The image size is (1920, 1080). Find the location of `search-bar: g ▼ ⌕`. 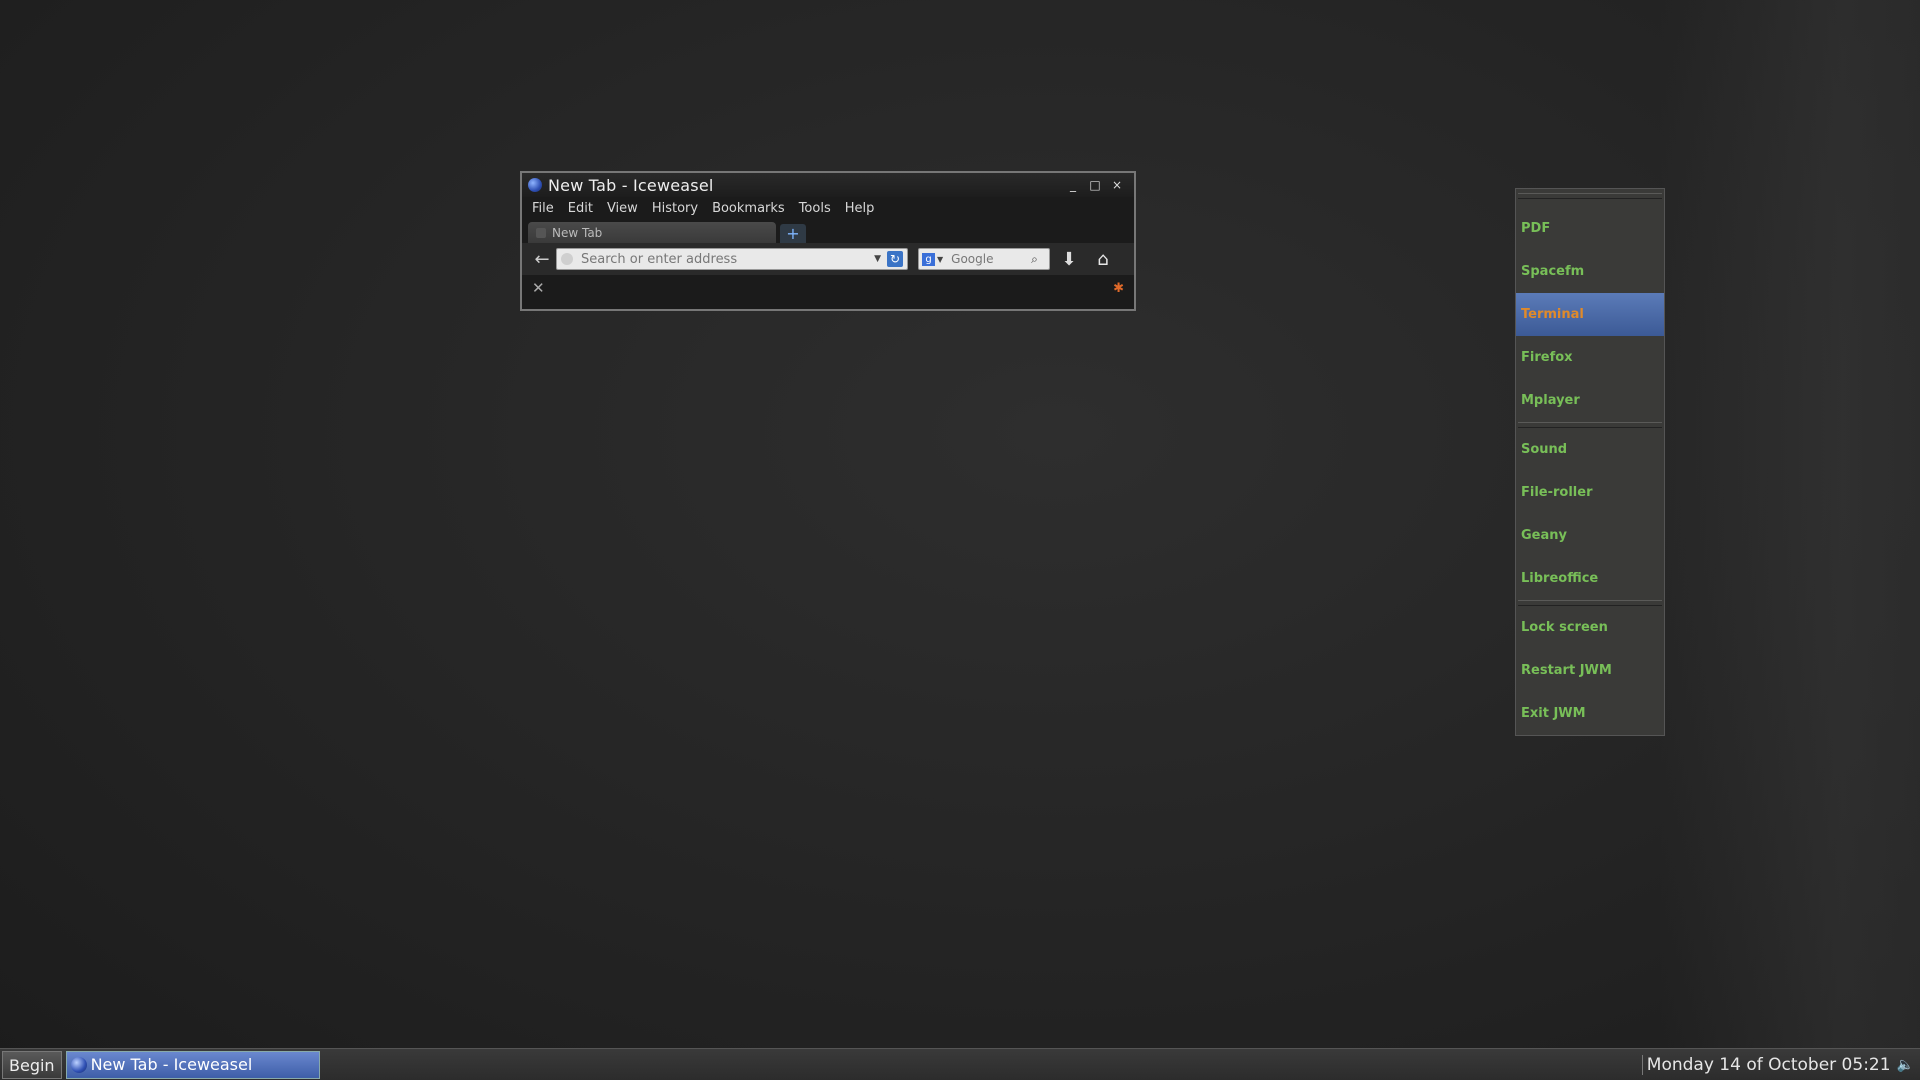

search-bar: g ▼ ⌕ is located at coordinates (984, 259).